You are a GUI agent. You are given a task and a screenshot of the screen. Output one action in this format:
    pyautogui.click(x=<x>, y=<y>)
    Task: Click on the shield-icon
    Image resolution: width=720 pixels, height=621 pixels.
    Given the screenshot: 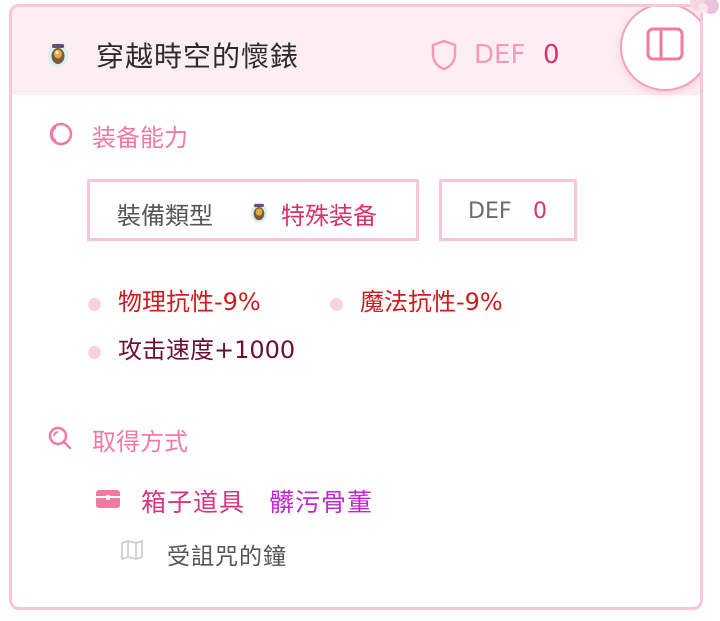 What is the action you would take?
    pyautogui.click(x=444, y=55)
    